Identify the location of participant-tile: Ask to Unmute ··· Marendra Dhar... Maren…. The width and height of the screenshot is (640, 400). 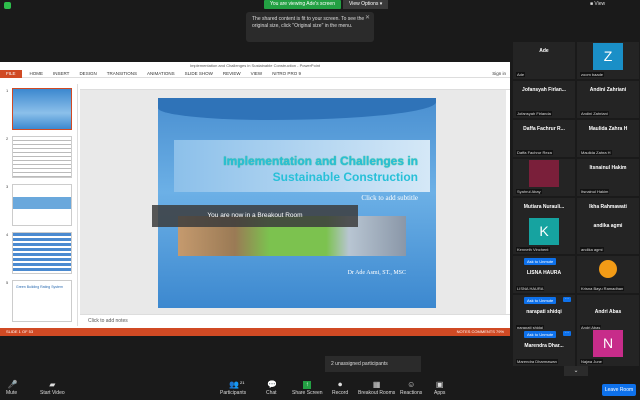
(544, 347).